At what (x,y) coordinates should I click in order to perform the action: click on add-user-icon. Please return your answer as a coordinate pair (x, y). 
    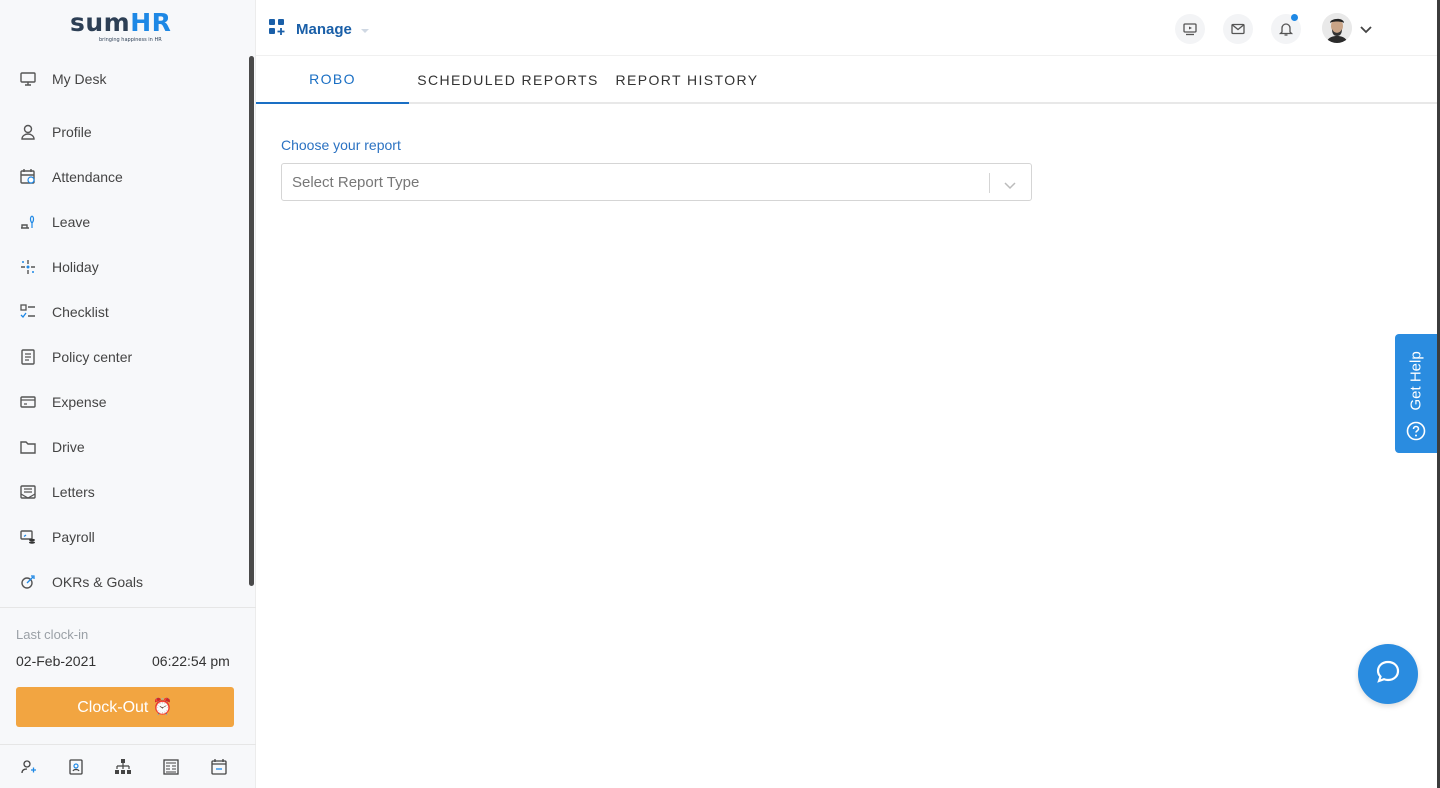
    Looking at the image, I should click on (28, 767).